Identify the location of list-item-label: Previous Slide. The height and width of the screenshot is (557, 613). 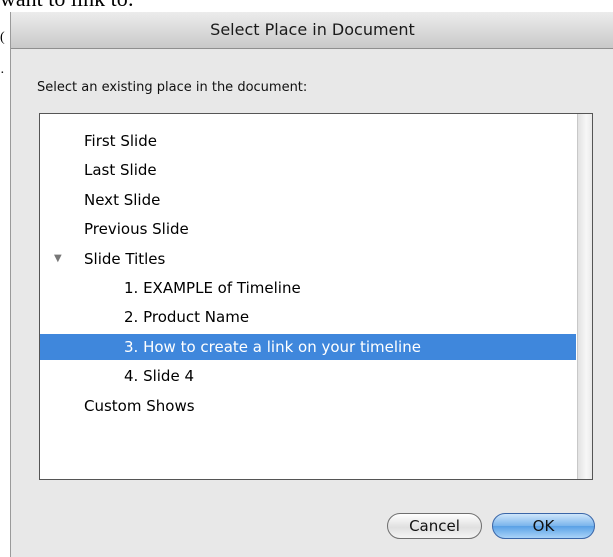
(136, 229).